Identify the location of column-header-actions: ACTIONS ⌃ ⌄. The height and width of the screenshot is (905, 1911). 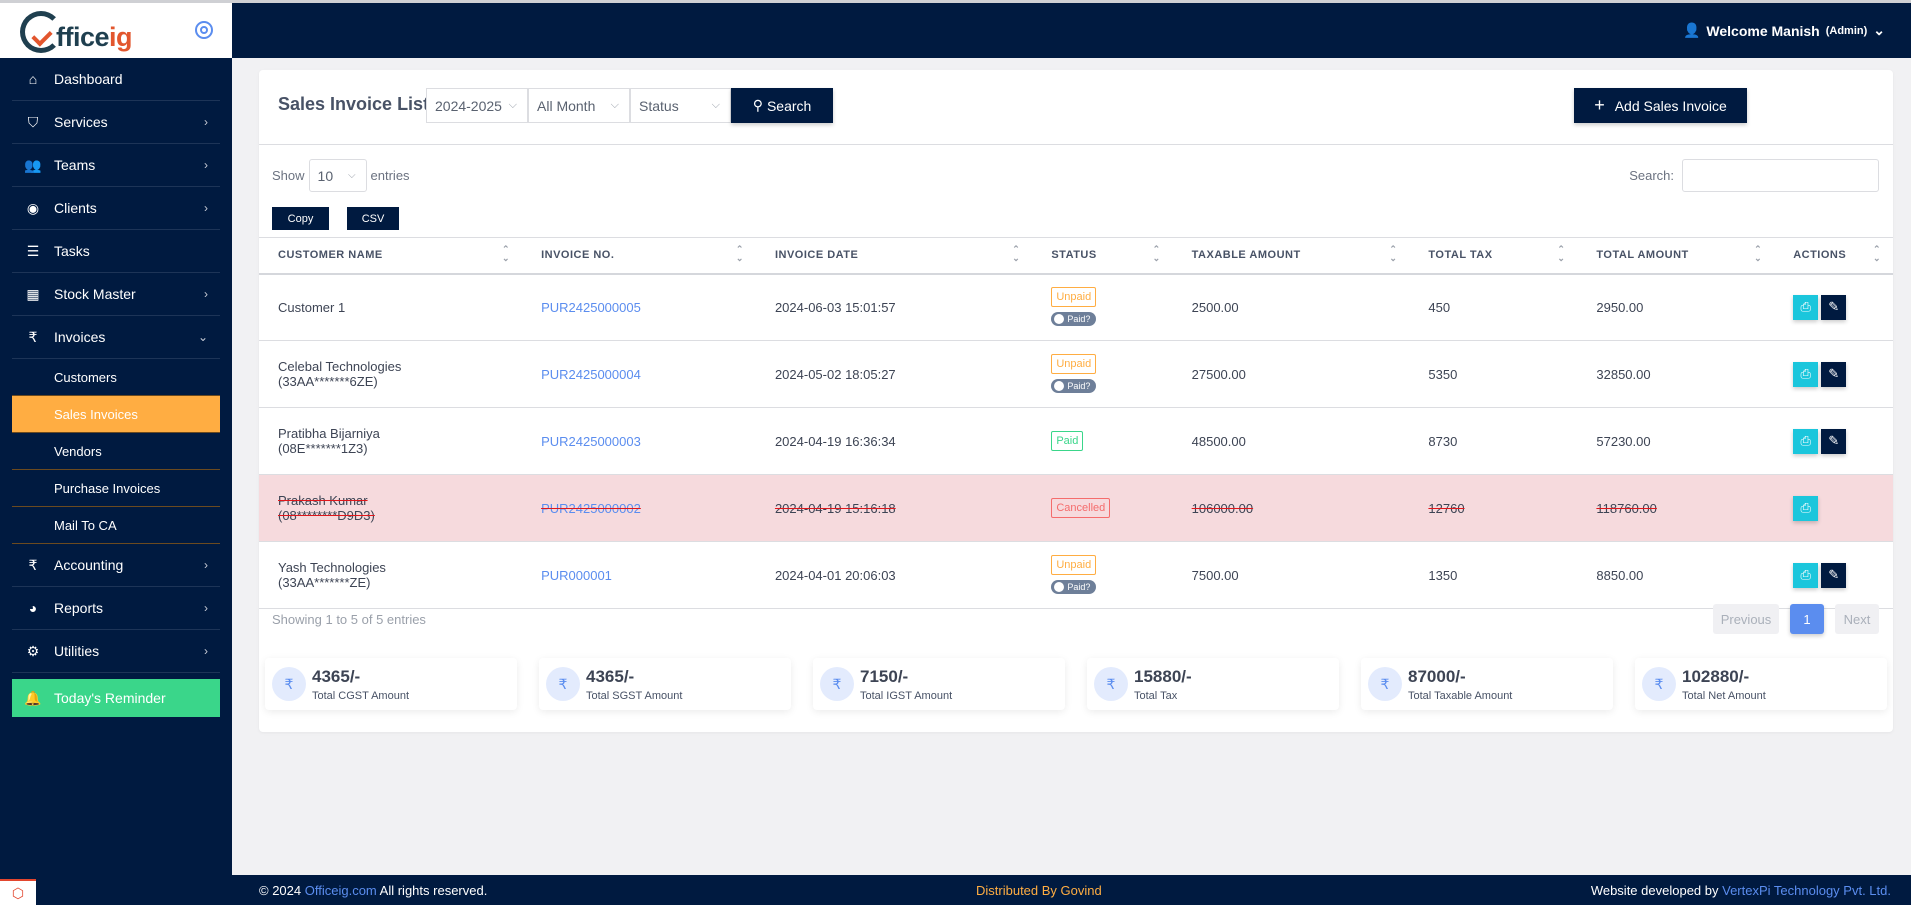
(1833, 256).